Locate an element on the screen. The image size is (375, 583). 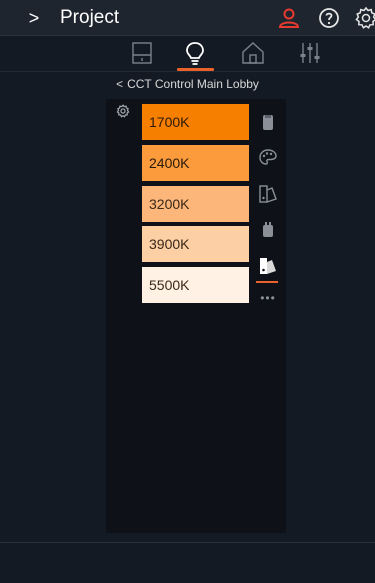
breadcrumb: < CCT Control Main Lobby is located at coordinates (187, 84).